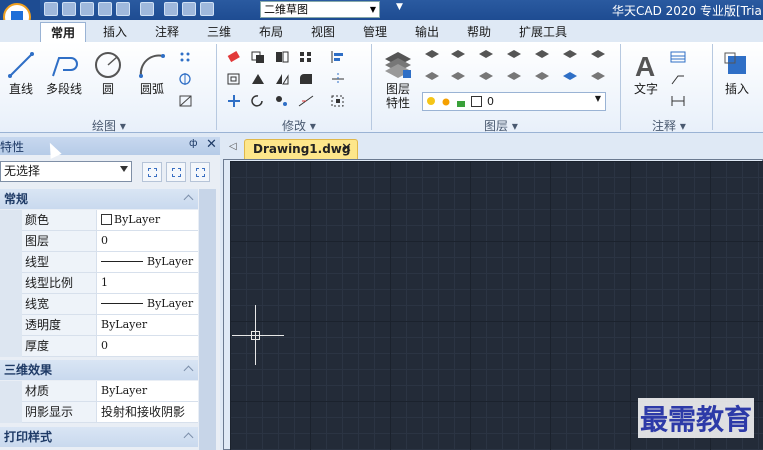  I want to click on new-file-icon, so click(51, 9).